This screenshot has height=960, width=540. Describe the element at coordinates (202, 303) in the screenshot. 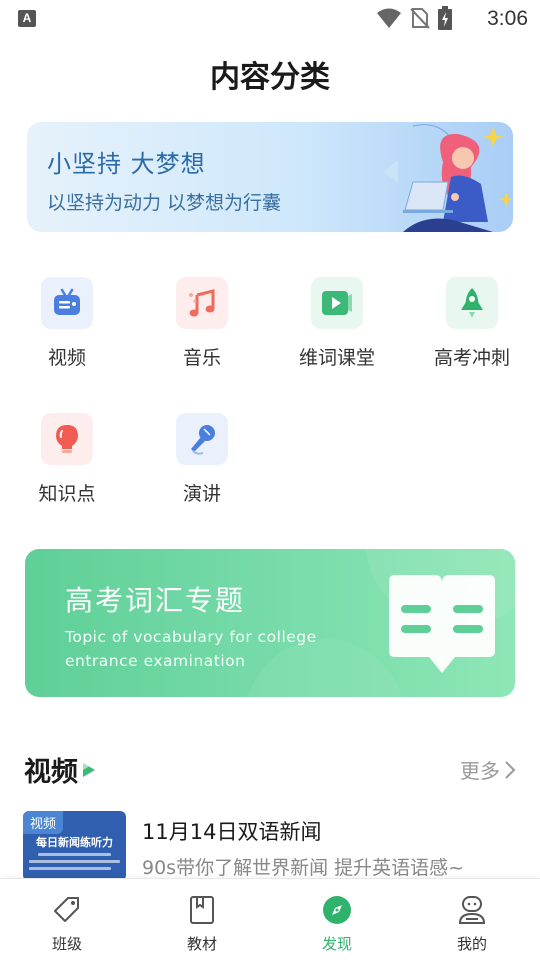

I see `music-note-icon` at that location.